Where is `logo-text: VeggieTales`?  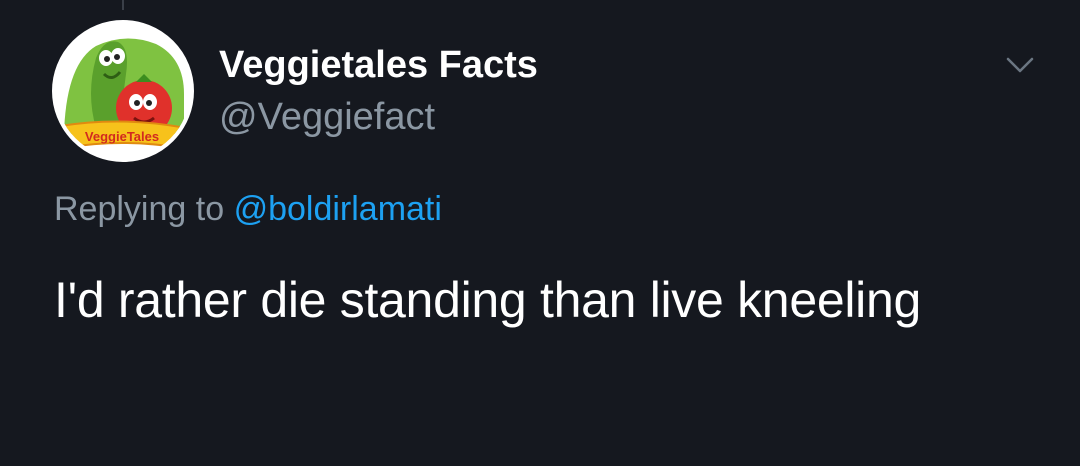 logo-text: VeggieTales is located at coordinates (122, 136).